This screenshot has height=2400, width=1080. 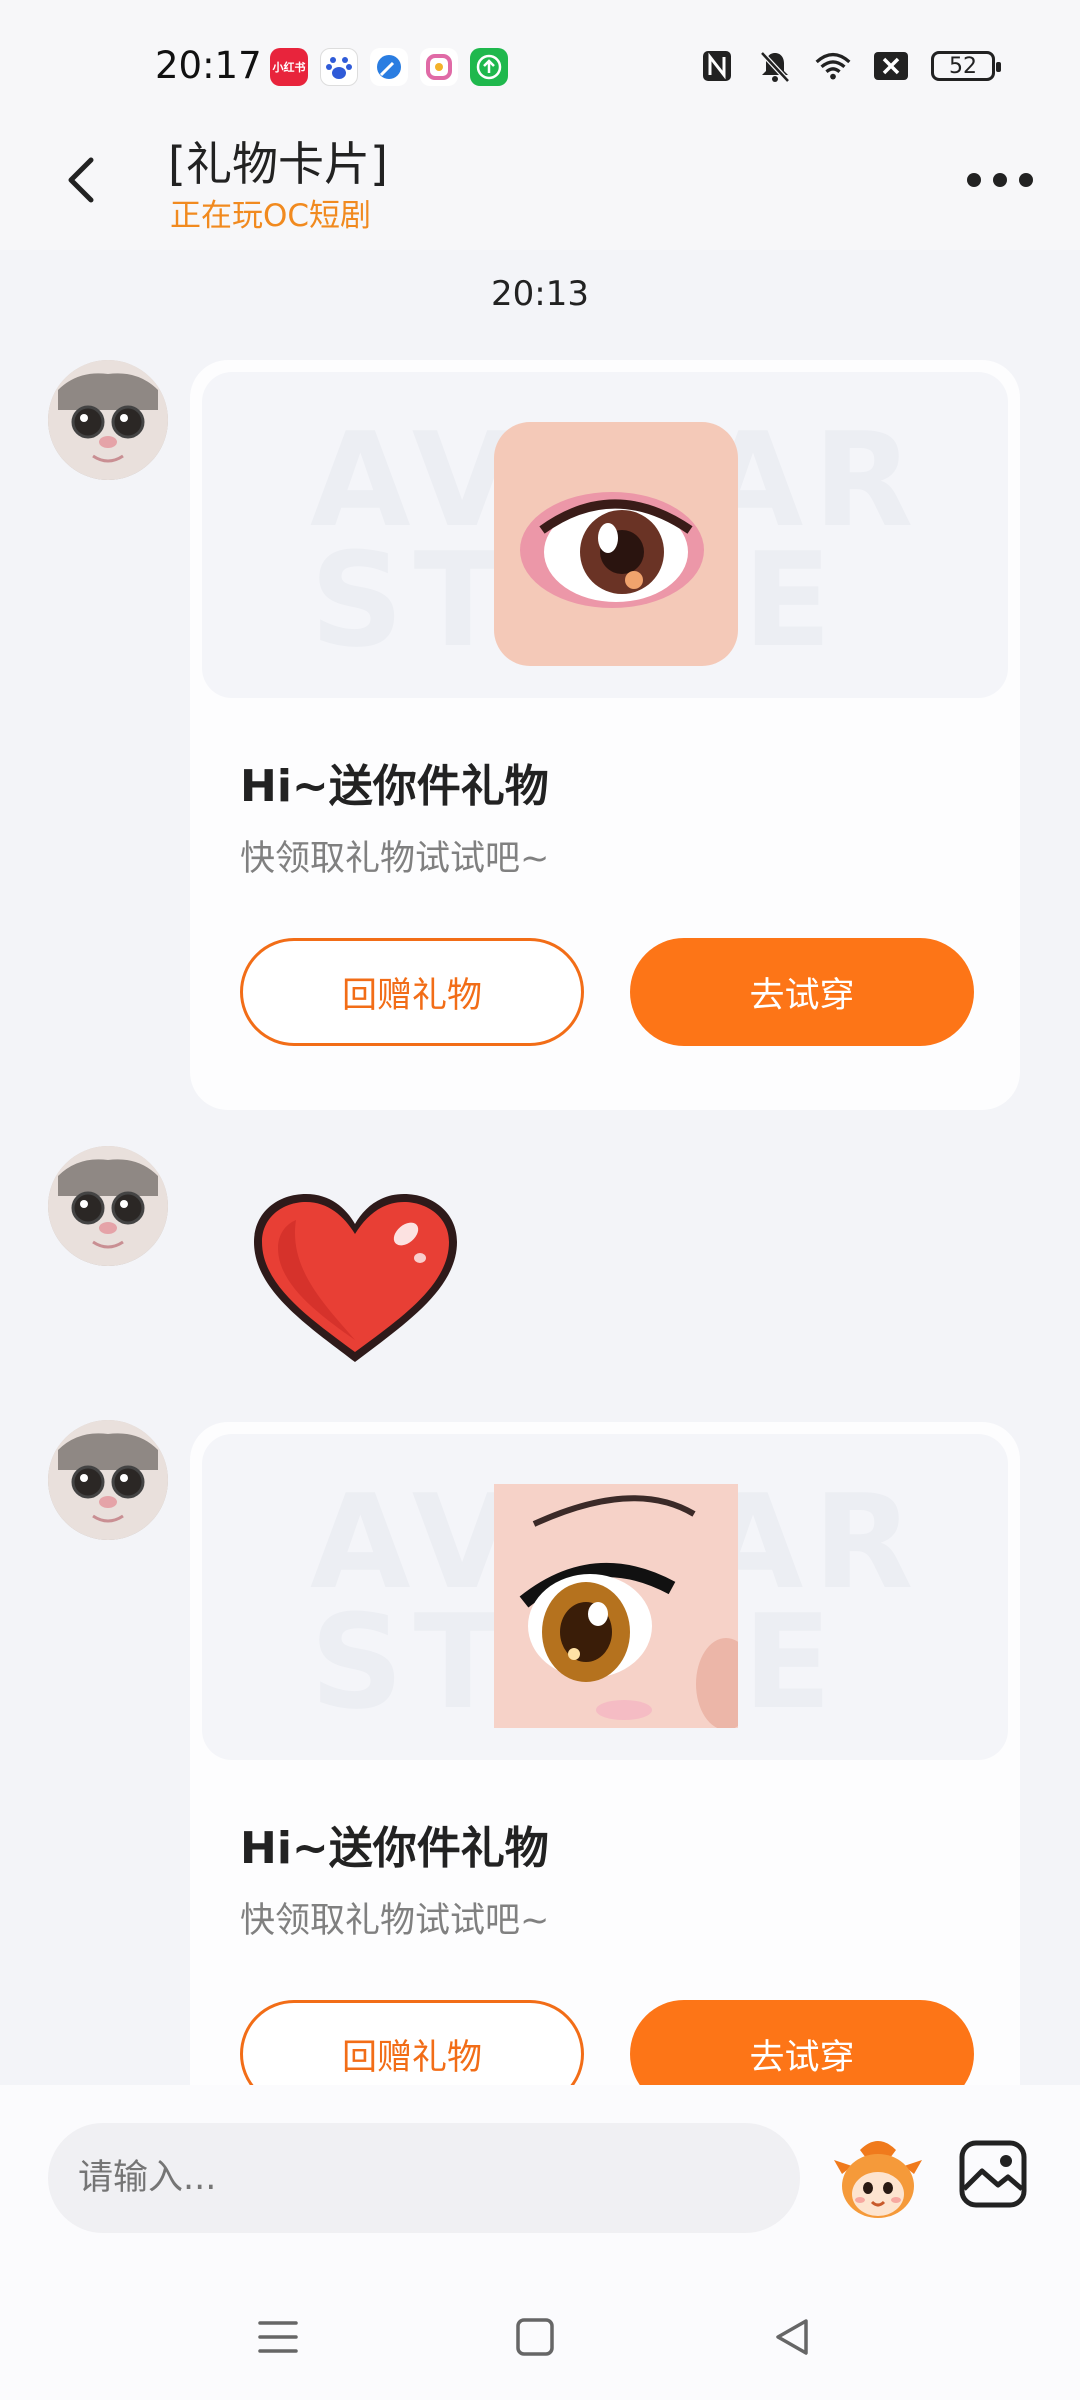 I want to click on image-icon, so click(x=993, y=2174).